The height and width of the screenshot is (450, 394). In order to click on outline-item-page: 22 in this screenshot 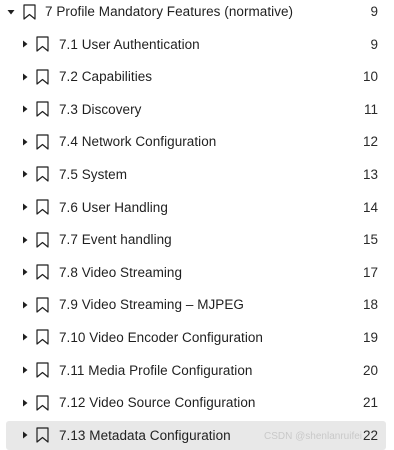, I will do `click(370, 435)`.